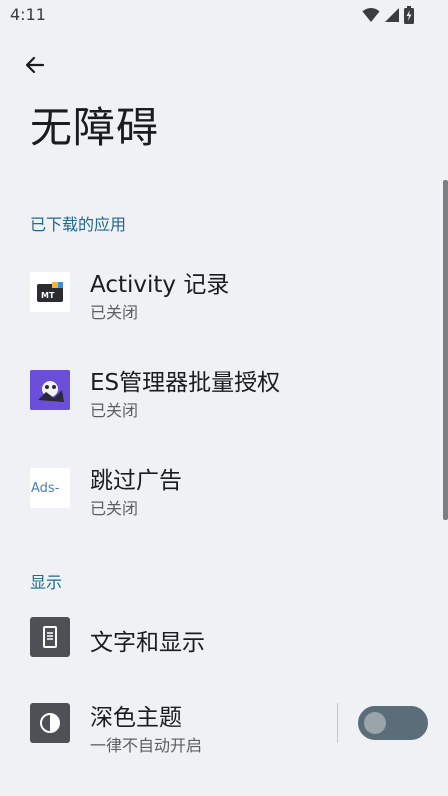  I want to click on list-item-skip-ads: Ads- 跳过广告 已关闭, so click(224, 487).